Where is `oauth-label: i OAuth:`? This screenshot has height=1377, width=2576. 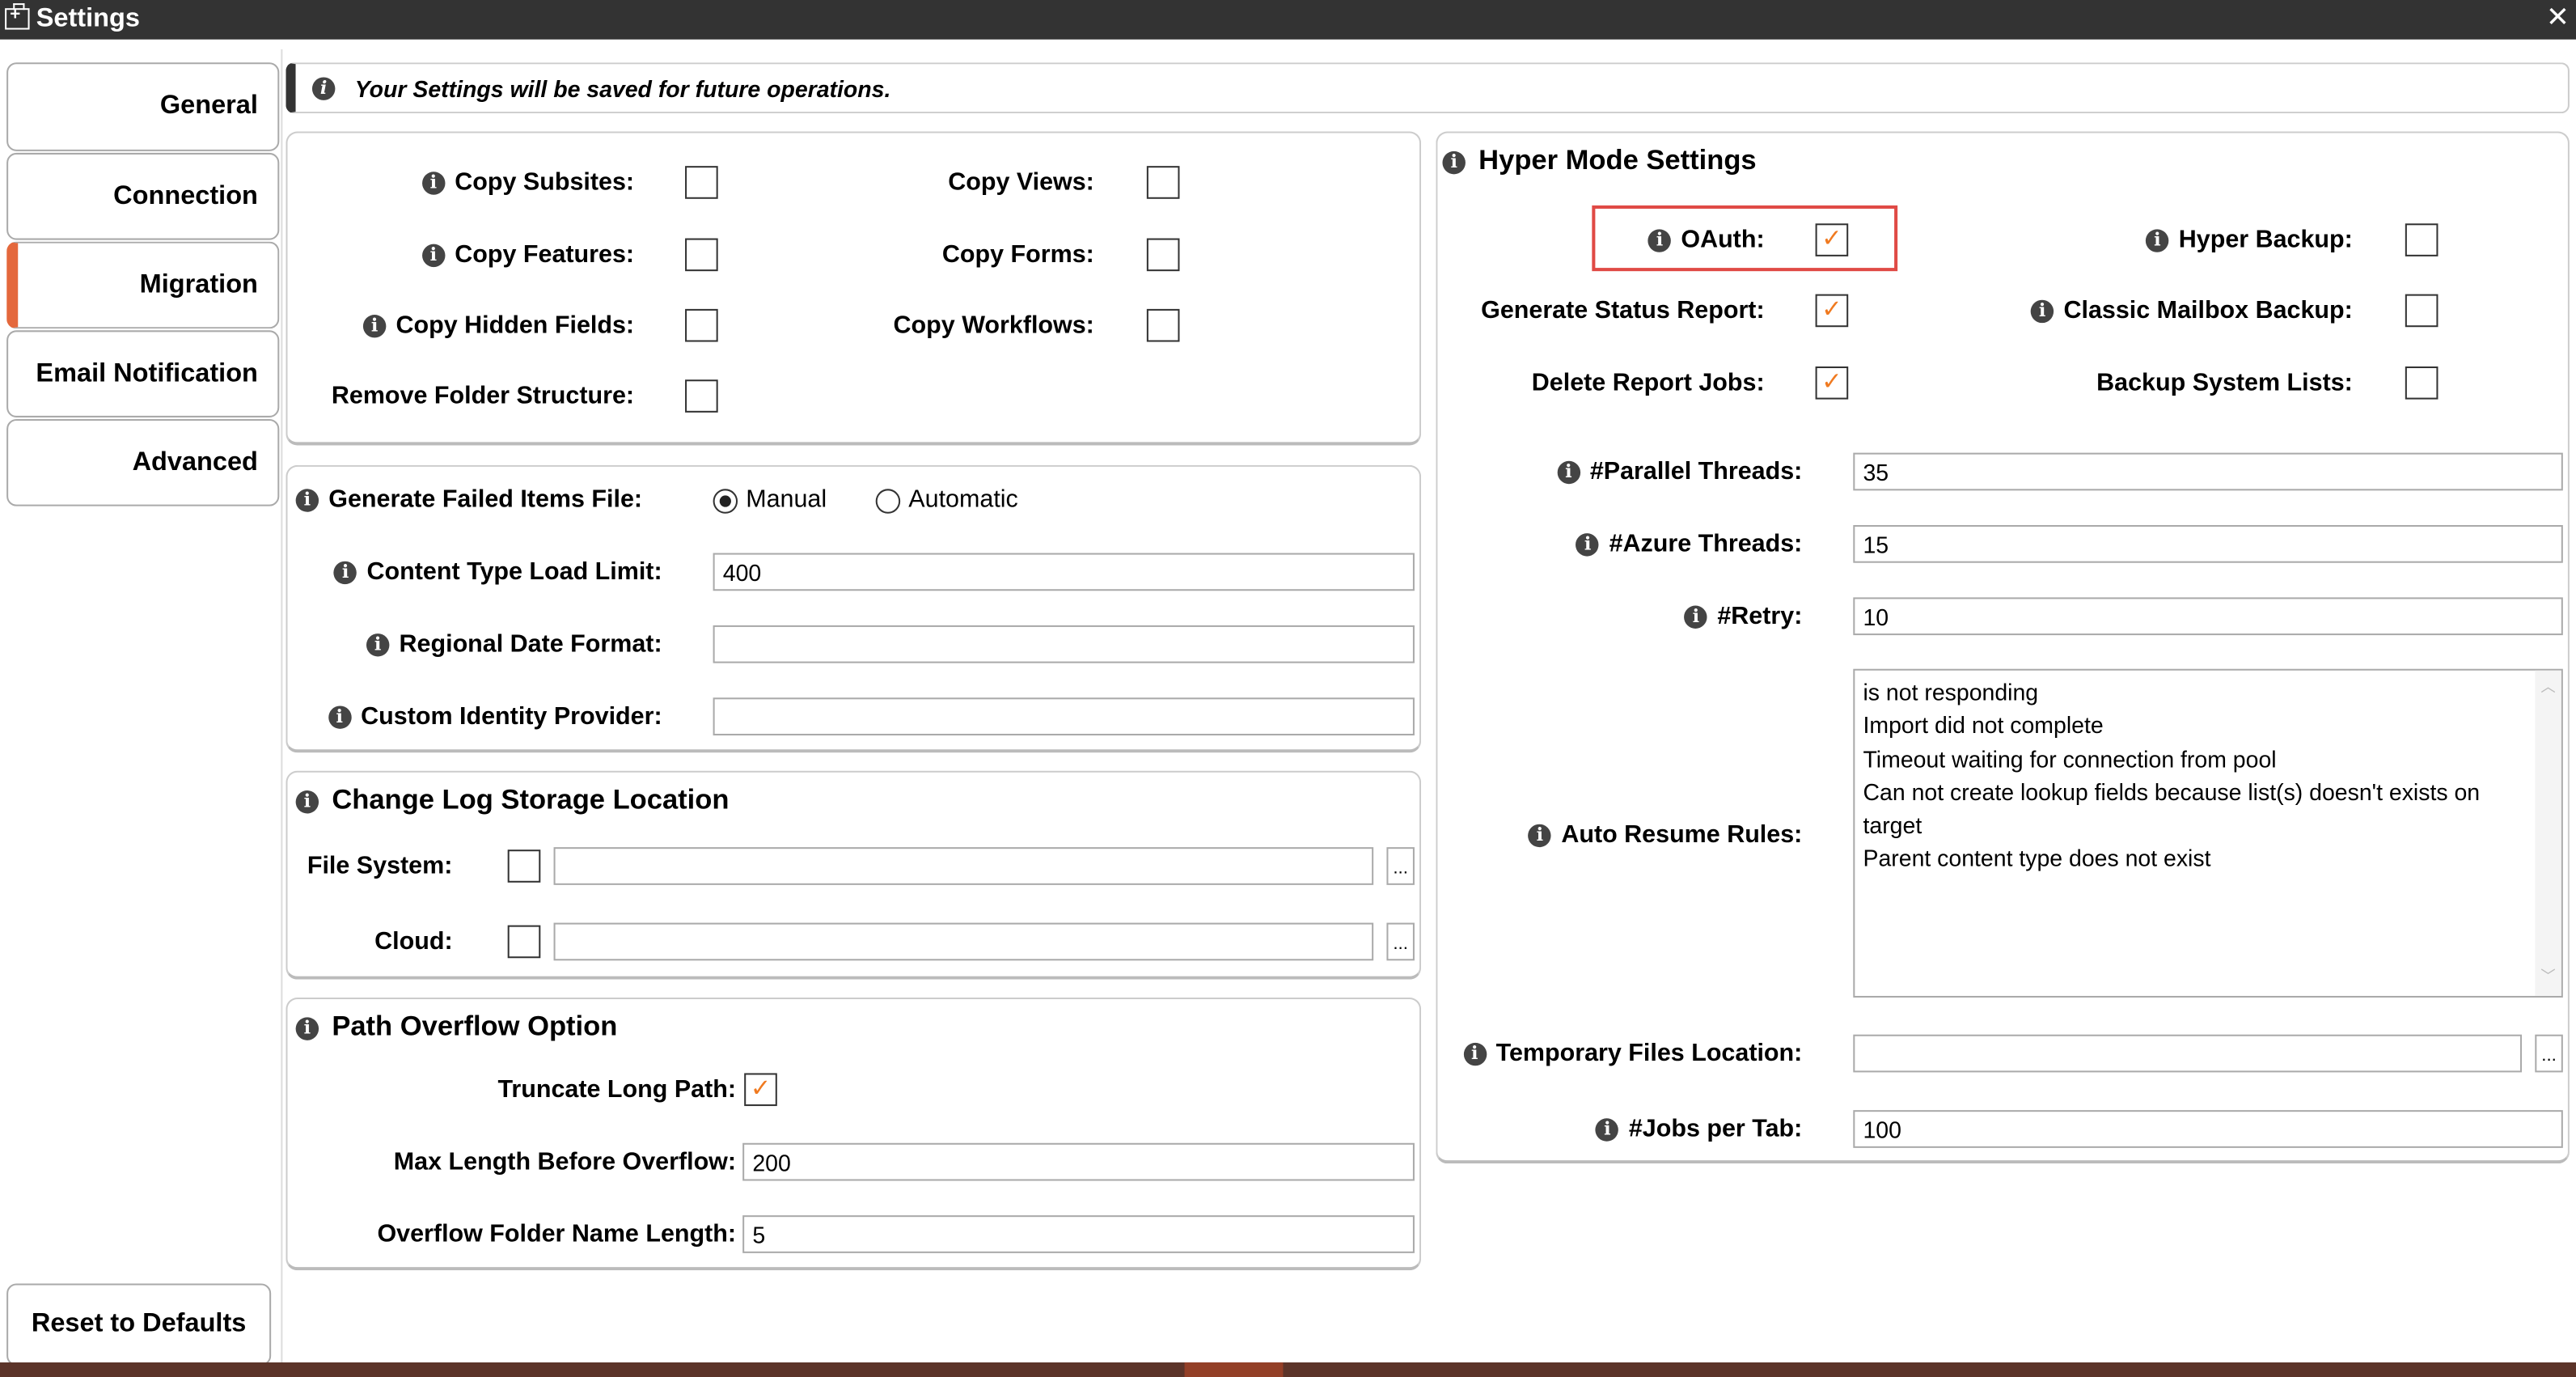
oauth-label: i OAuth: is located at coordinates (1707, 240).